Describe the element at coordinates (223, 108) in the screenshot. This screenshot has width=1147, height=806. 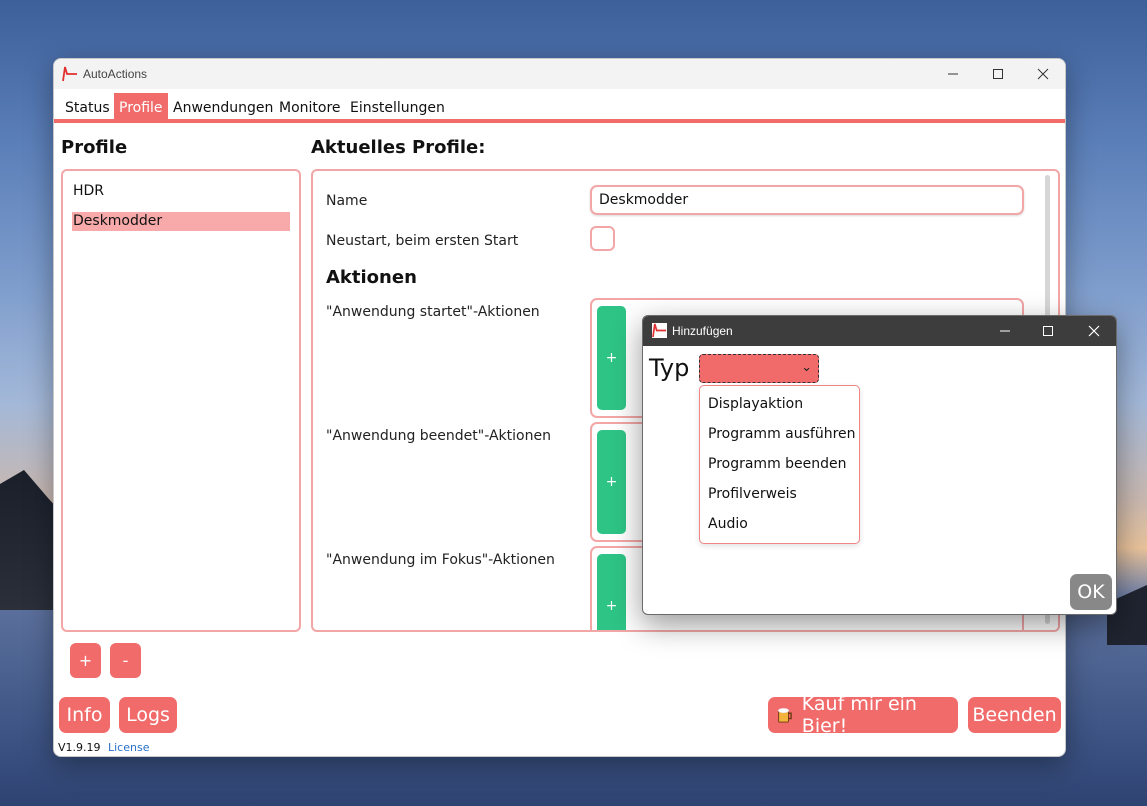
I see `tab-anwendungen: Anwendungen` at that location.